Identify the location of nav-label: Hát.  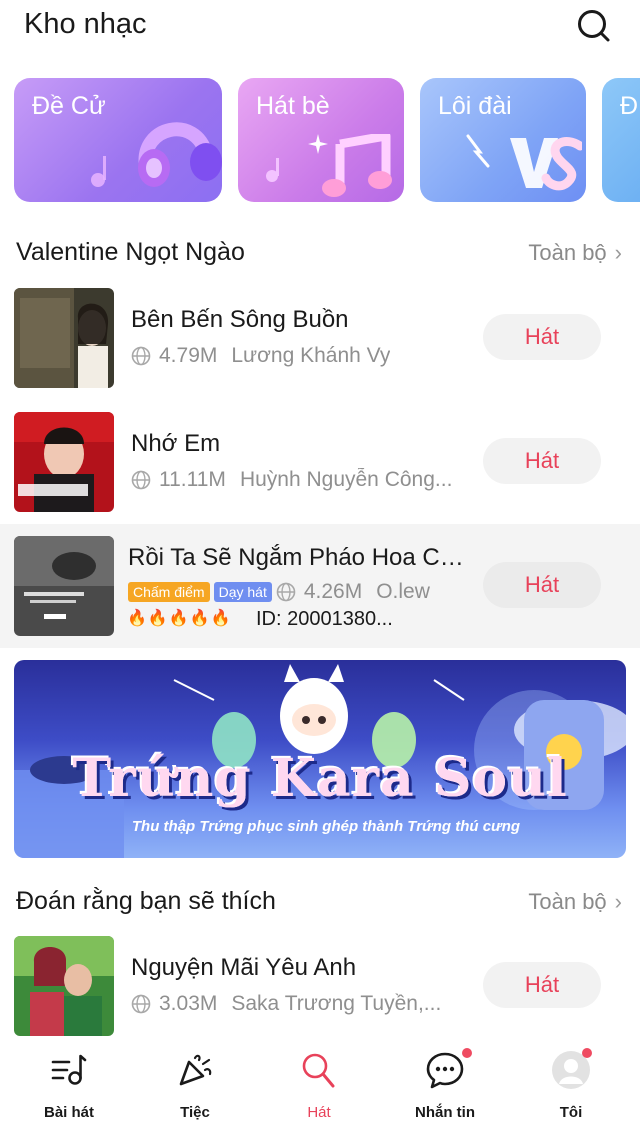
(319, 1112).